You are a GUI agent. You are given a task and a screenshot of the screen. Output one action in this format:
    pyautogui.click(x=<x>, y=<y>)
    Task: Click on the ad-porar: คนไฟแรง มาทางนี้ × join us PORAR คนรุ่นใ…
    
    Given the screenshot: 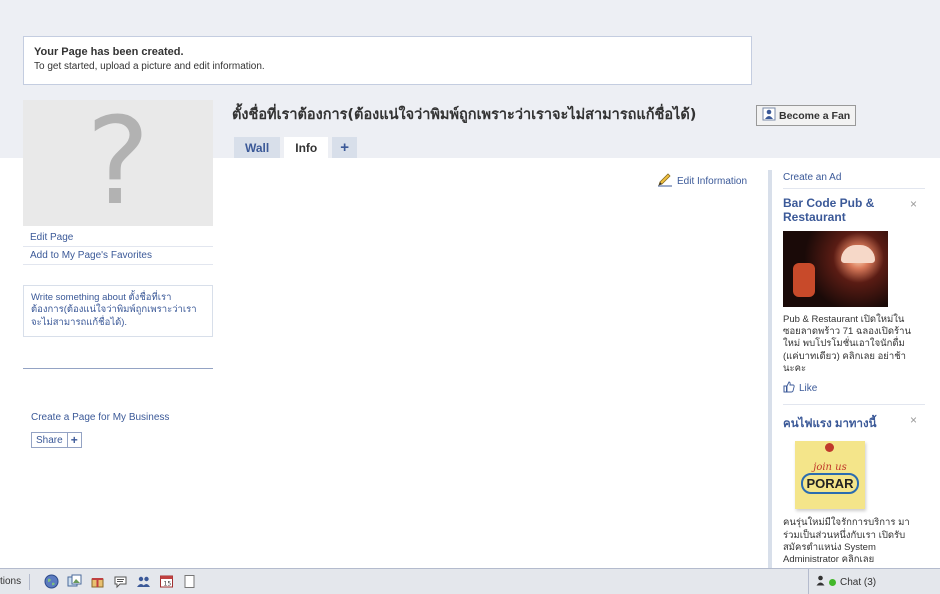 What is the action you would take?
    pyautogui.click(x=854, y=485)
    